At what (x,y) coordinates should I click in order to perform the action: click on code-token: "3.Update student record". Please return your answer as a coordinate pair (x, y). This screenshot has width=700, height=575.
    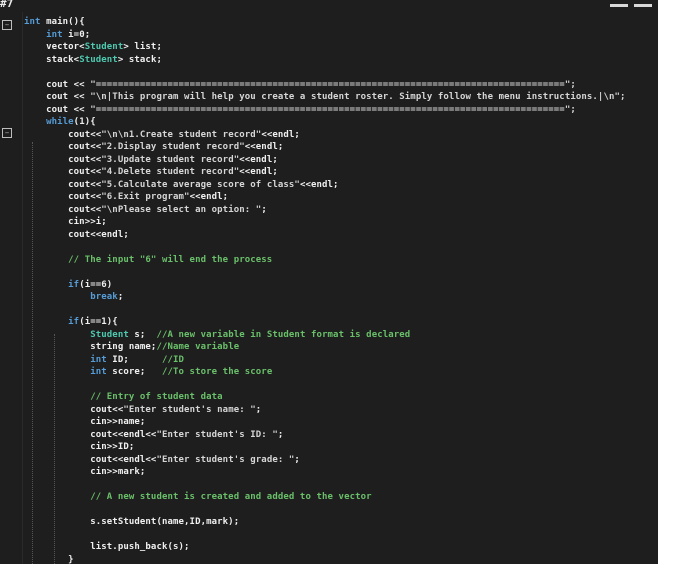
    Looking at the image, I should click on (170, 159).